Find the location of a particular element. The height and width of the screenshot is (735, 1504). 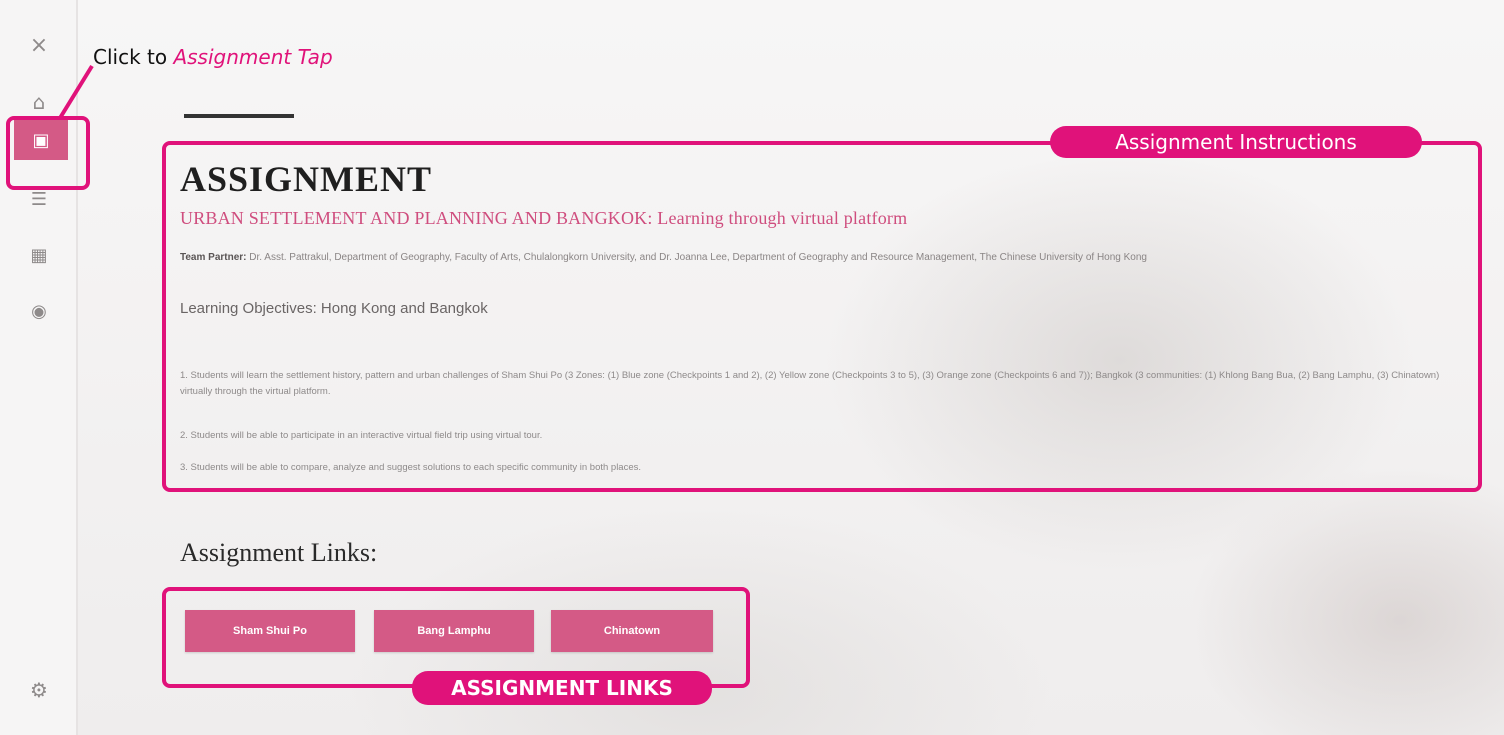

callout-prefix: Click to is located at coordinates (133, 57).